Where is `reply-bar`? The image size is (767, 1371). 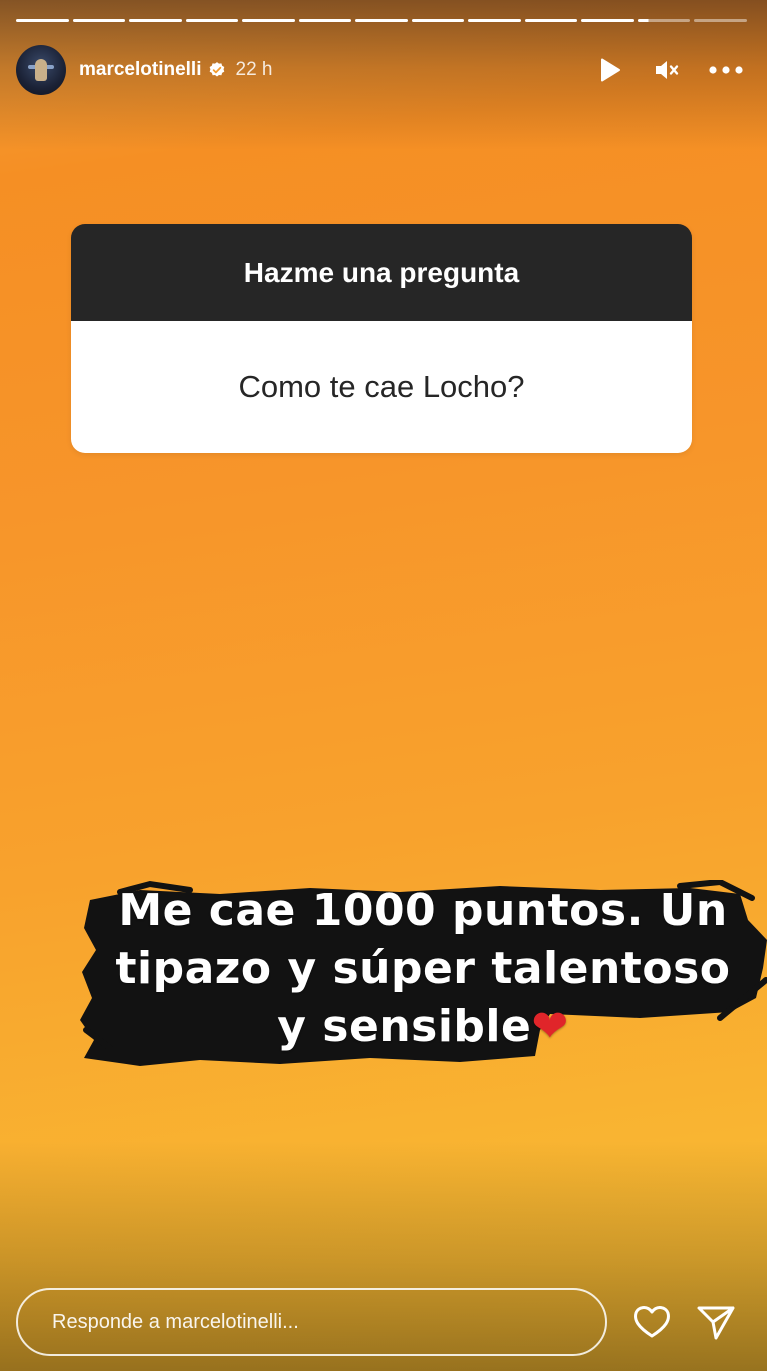
reply-bar is located at coordinates (311, 1322).